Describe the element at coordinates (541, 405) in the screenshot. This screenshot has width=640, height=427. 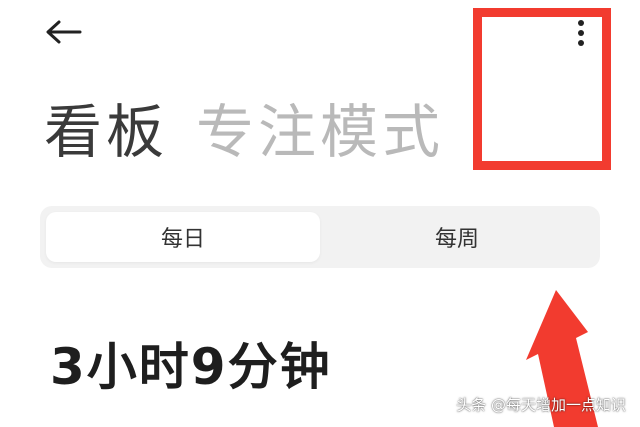
I see `watermark: 头条 @每天增加一点知识` at that location.